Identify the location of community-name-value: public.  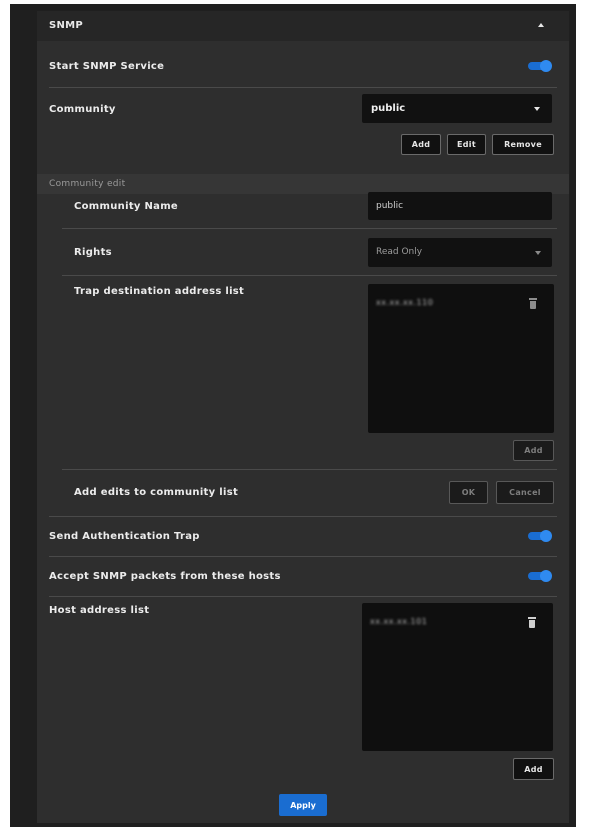
(390, 206).